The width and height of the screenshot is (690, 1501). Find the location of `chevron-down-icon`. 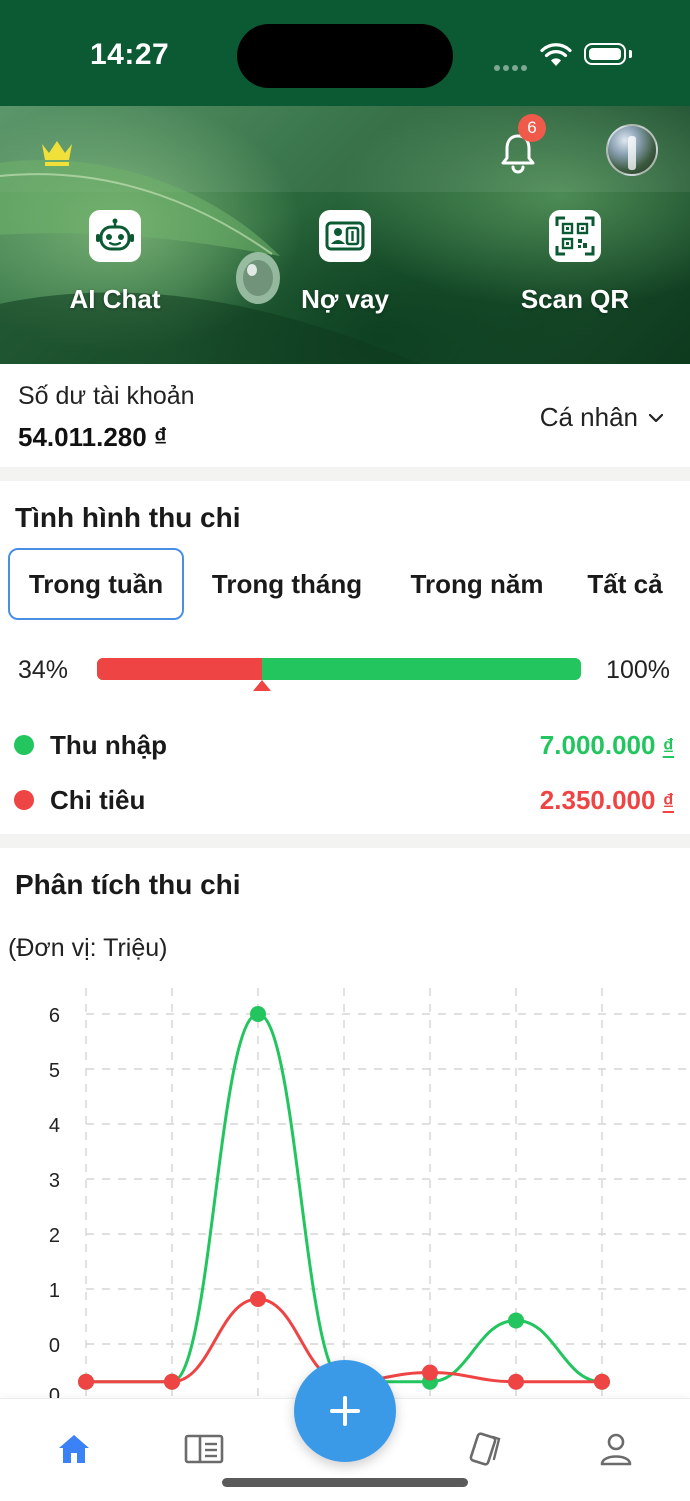

chevron-down-icon is located at coordinates (656, 417).